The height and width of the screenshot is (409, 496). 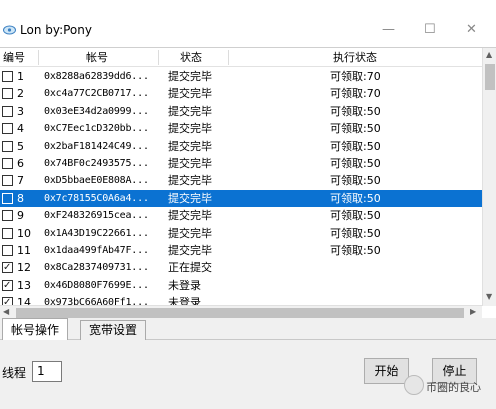 I want to click on table-row: 2 0xc4a77C2CB0717... 提交完毕 可领取:70, so click(x=241, y=93).